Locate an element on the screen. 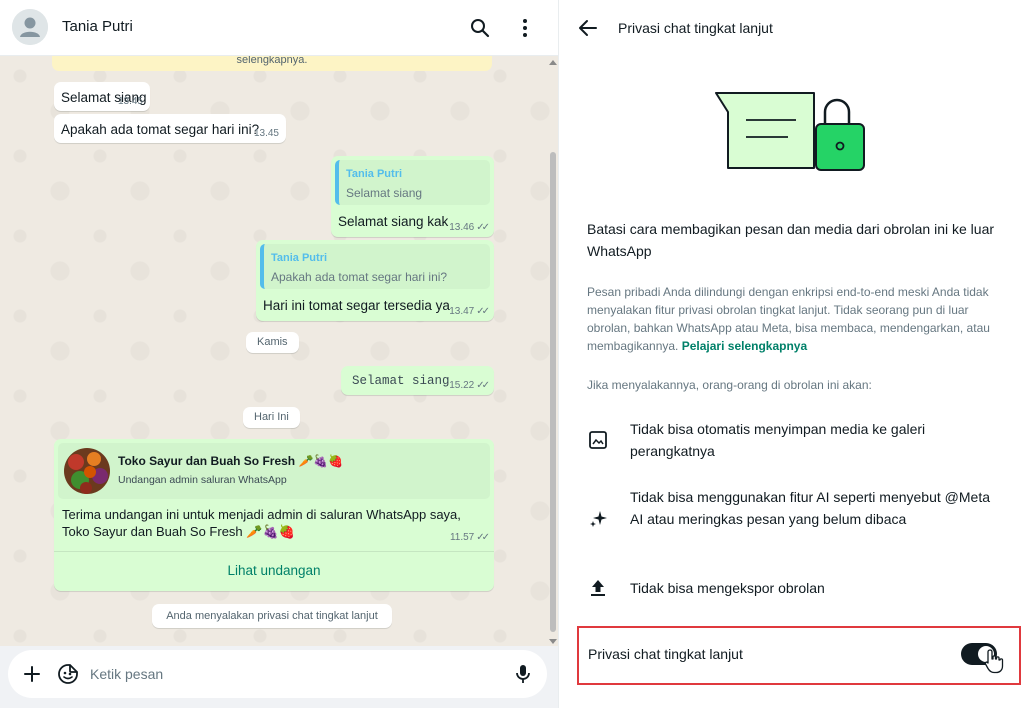  view-invite-button: Lihat undangan is located at coordinates (274, 571).